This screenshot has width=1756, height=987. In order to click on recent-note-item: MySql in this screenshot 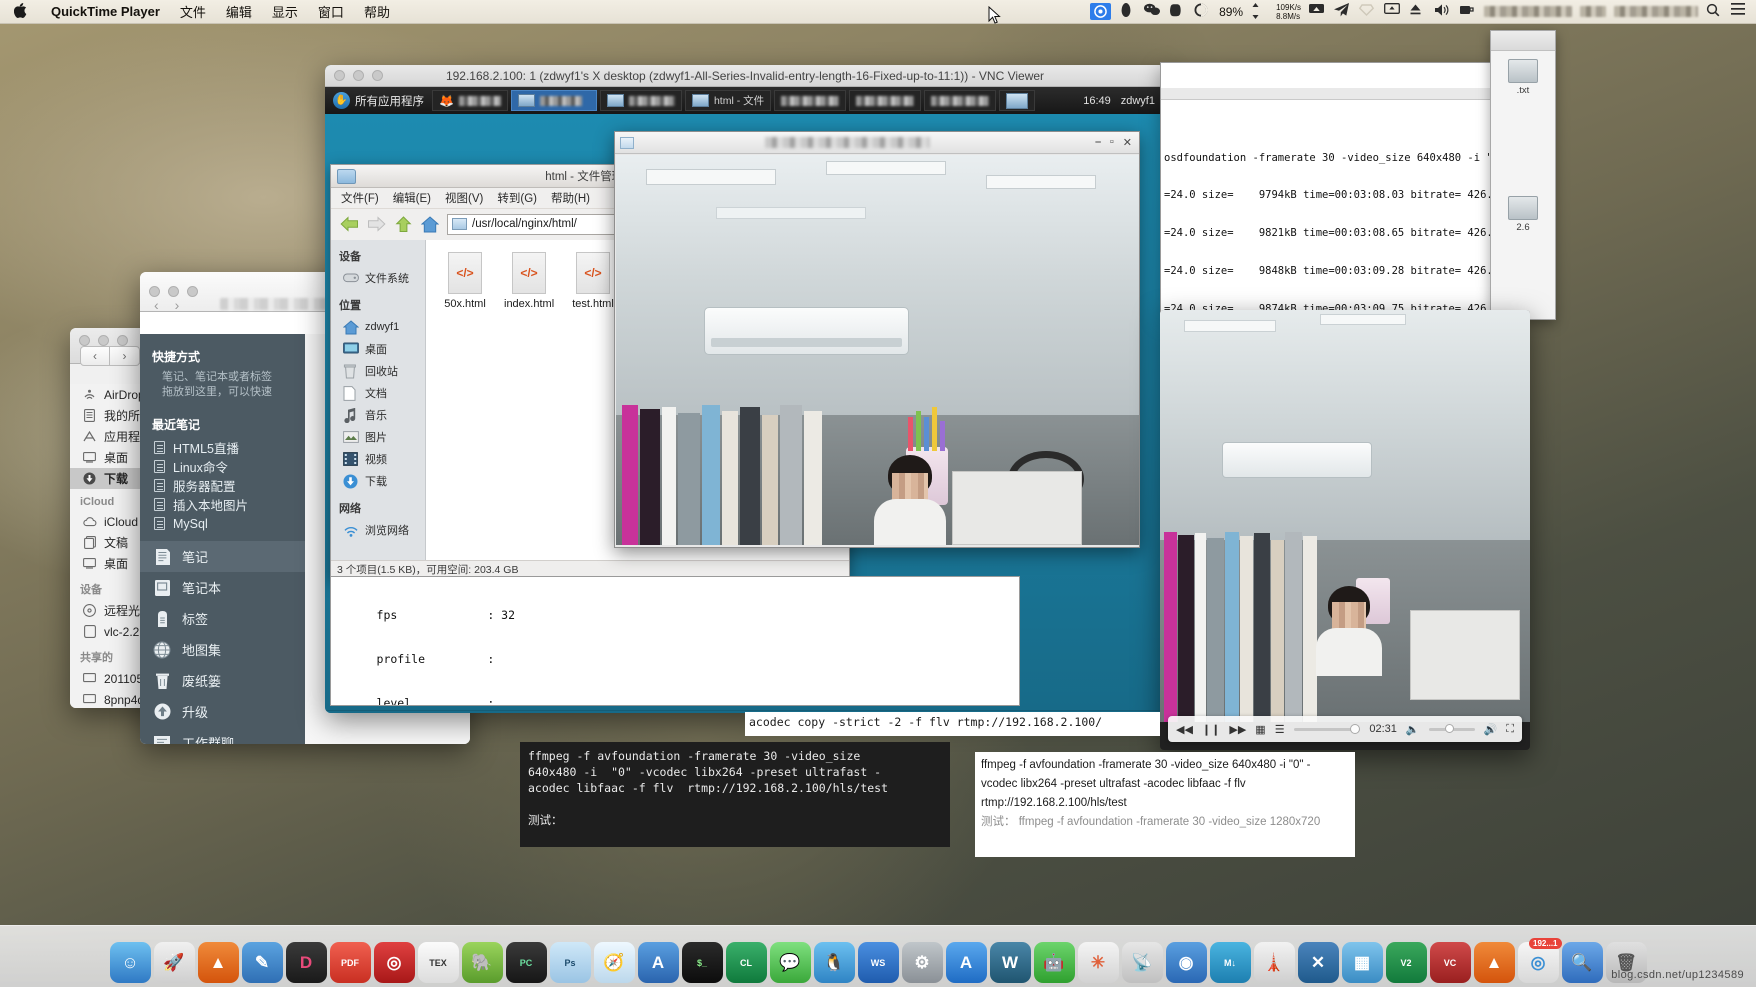, I will do `click(222, 523)`.